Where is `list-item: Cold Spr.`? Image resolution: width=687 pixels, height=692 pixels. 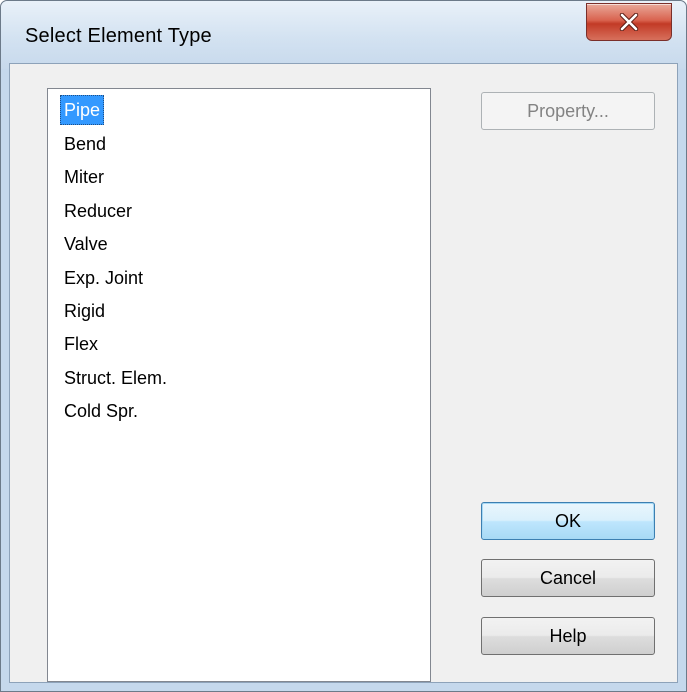
list-item: Cold Spr. is located at coordinates (101, 411).